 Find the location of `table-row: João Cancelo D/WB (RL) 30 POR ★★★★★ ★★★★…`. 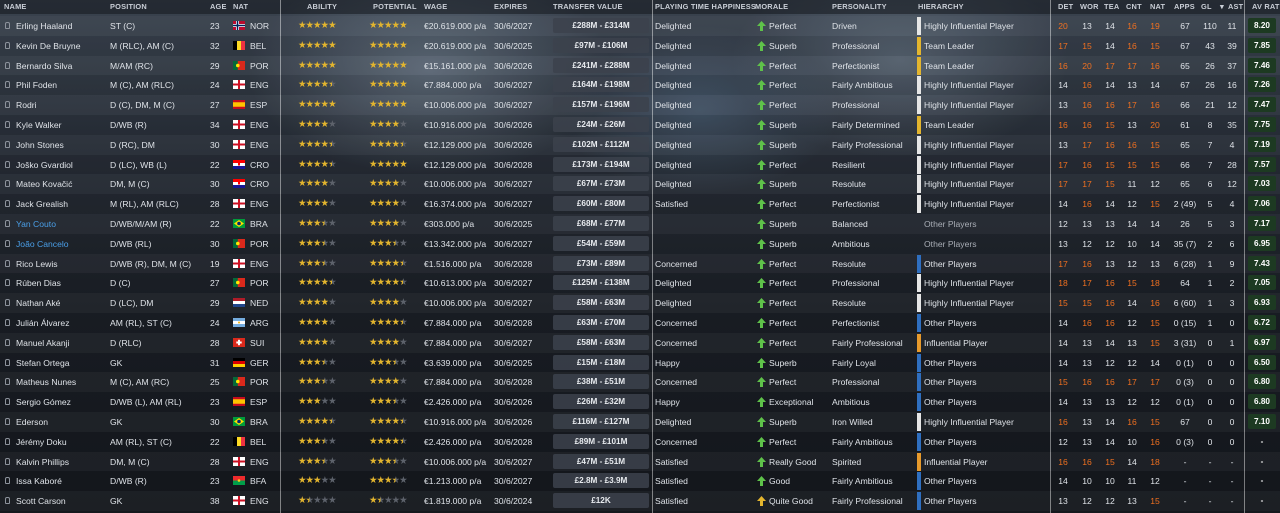

table-row: João Cancelo D/WB (RL) 30 POR ★★★★★ ★★★★… is located at coordinates (640, 243).